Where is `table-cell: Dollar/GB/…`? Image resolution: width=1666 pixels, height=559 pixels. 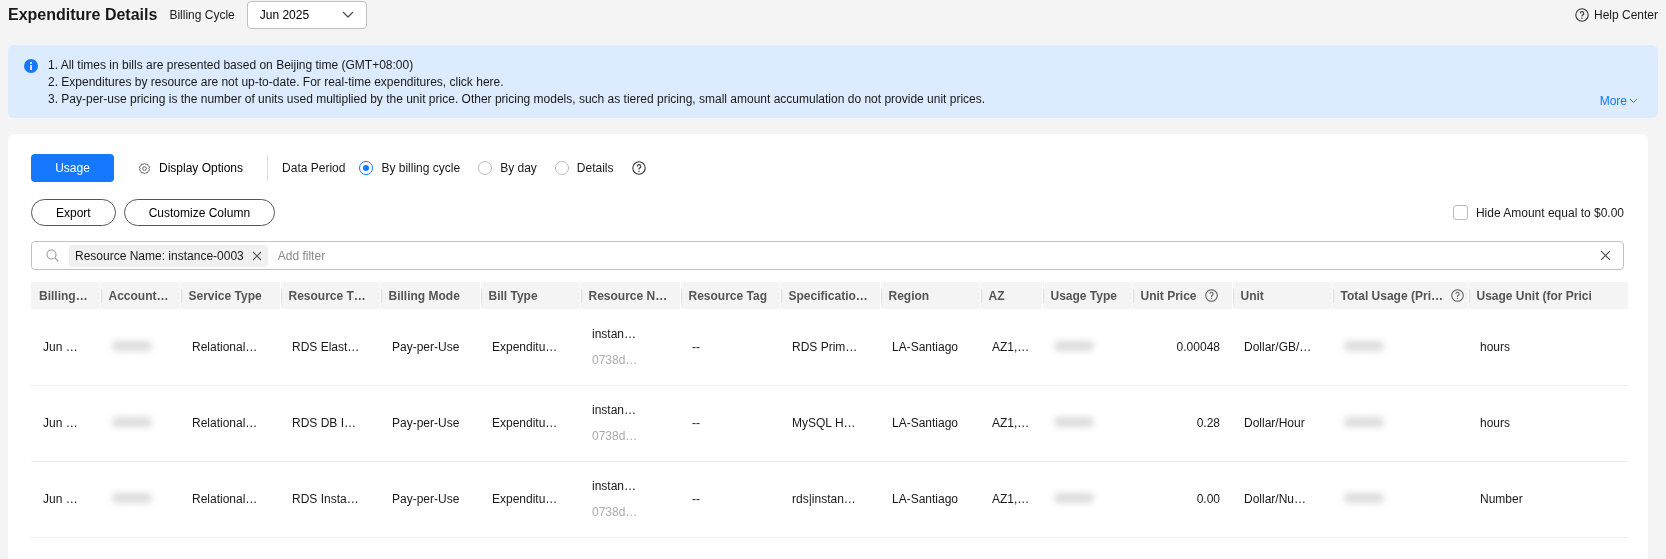 table-cell: Dollar/GB/… is located at coordinates (1278, 346).